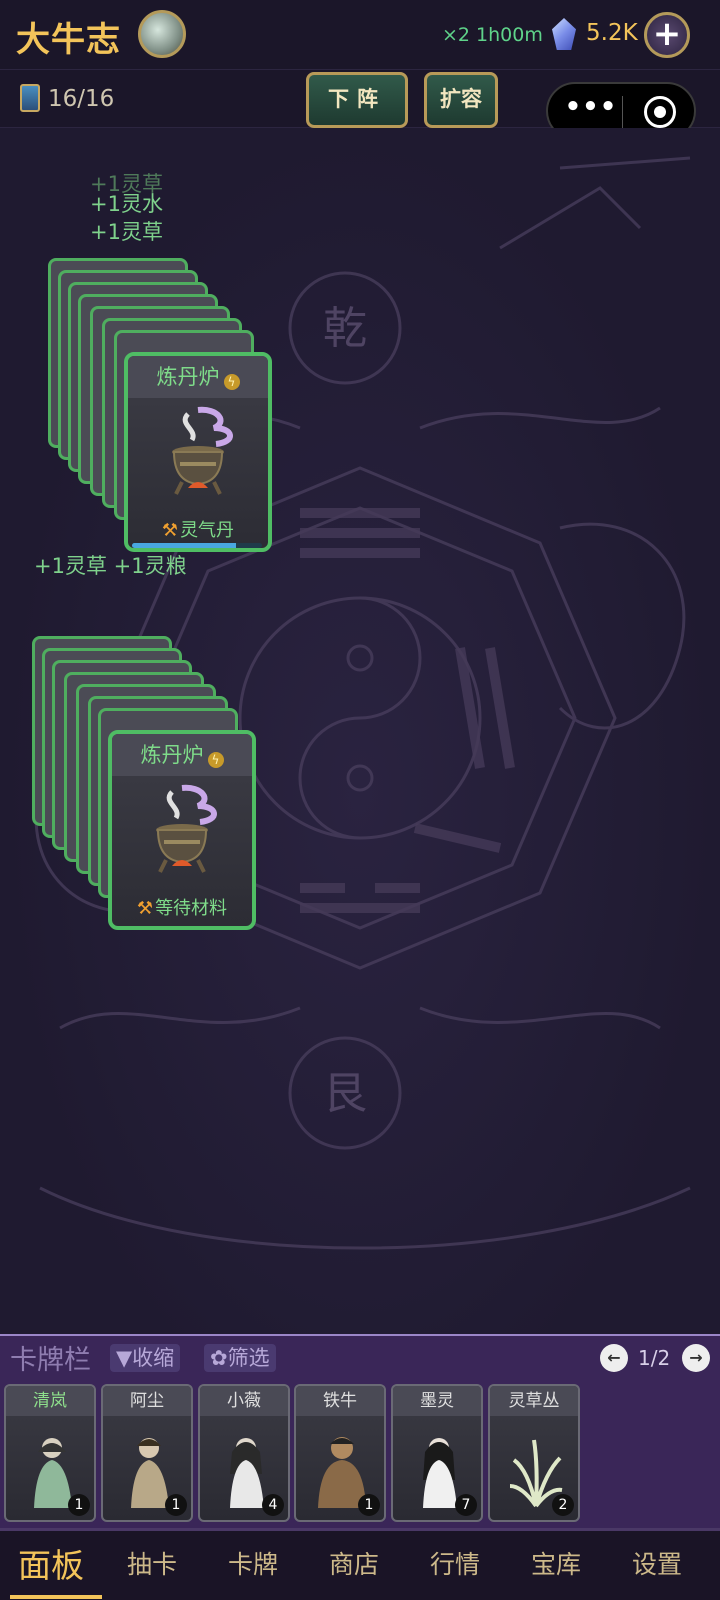 Image resolution: width=720 pixels, height=1600 pixels. Describe the element at coordinates (145, 1358) in the screenshot. I see `collapse-button: ▼收缩` at that location.